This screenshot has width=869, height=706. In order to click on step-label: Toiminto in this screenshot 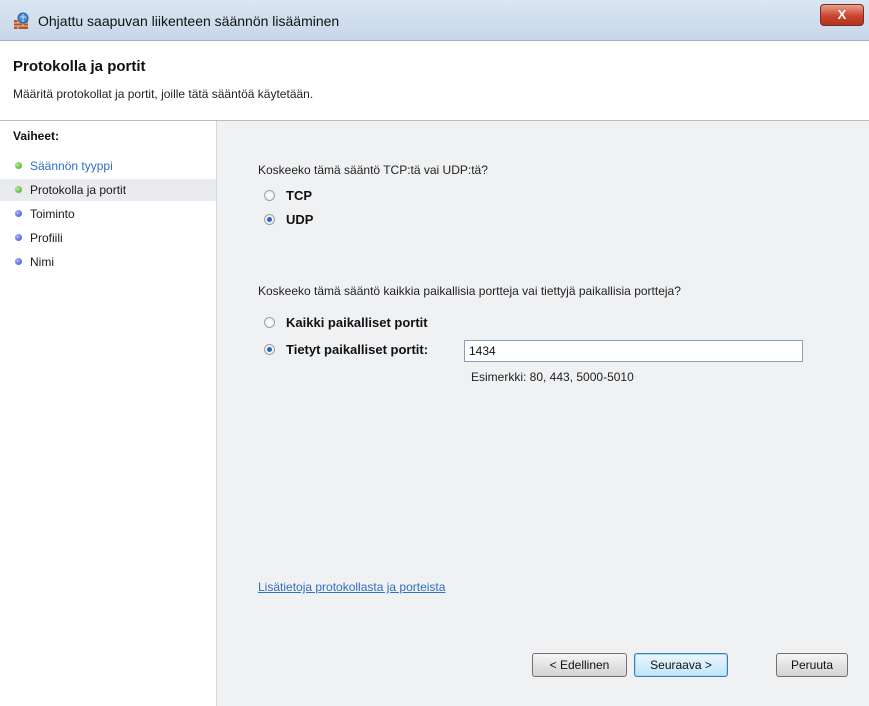, I will do `click(52, 214)`.